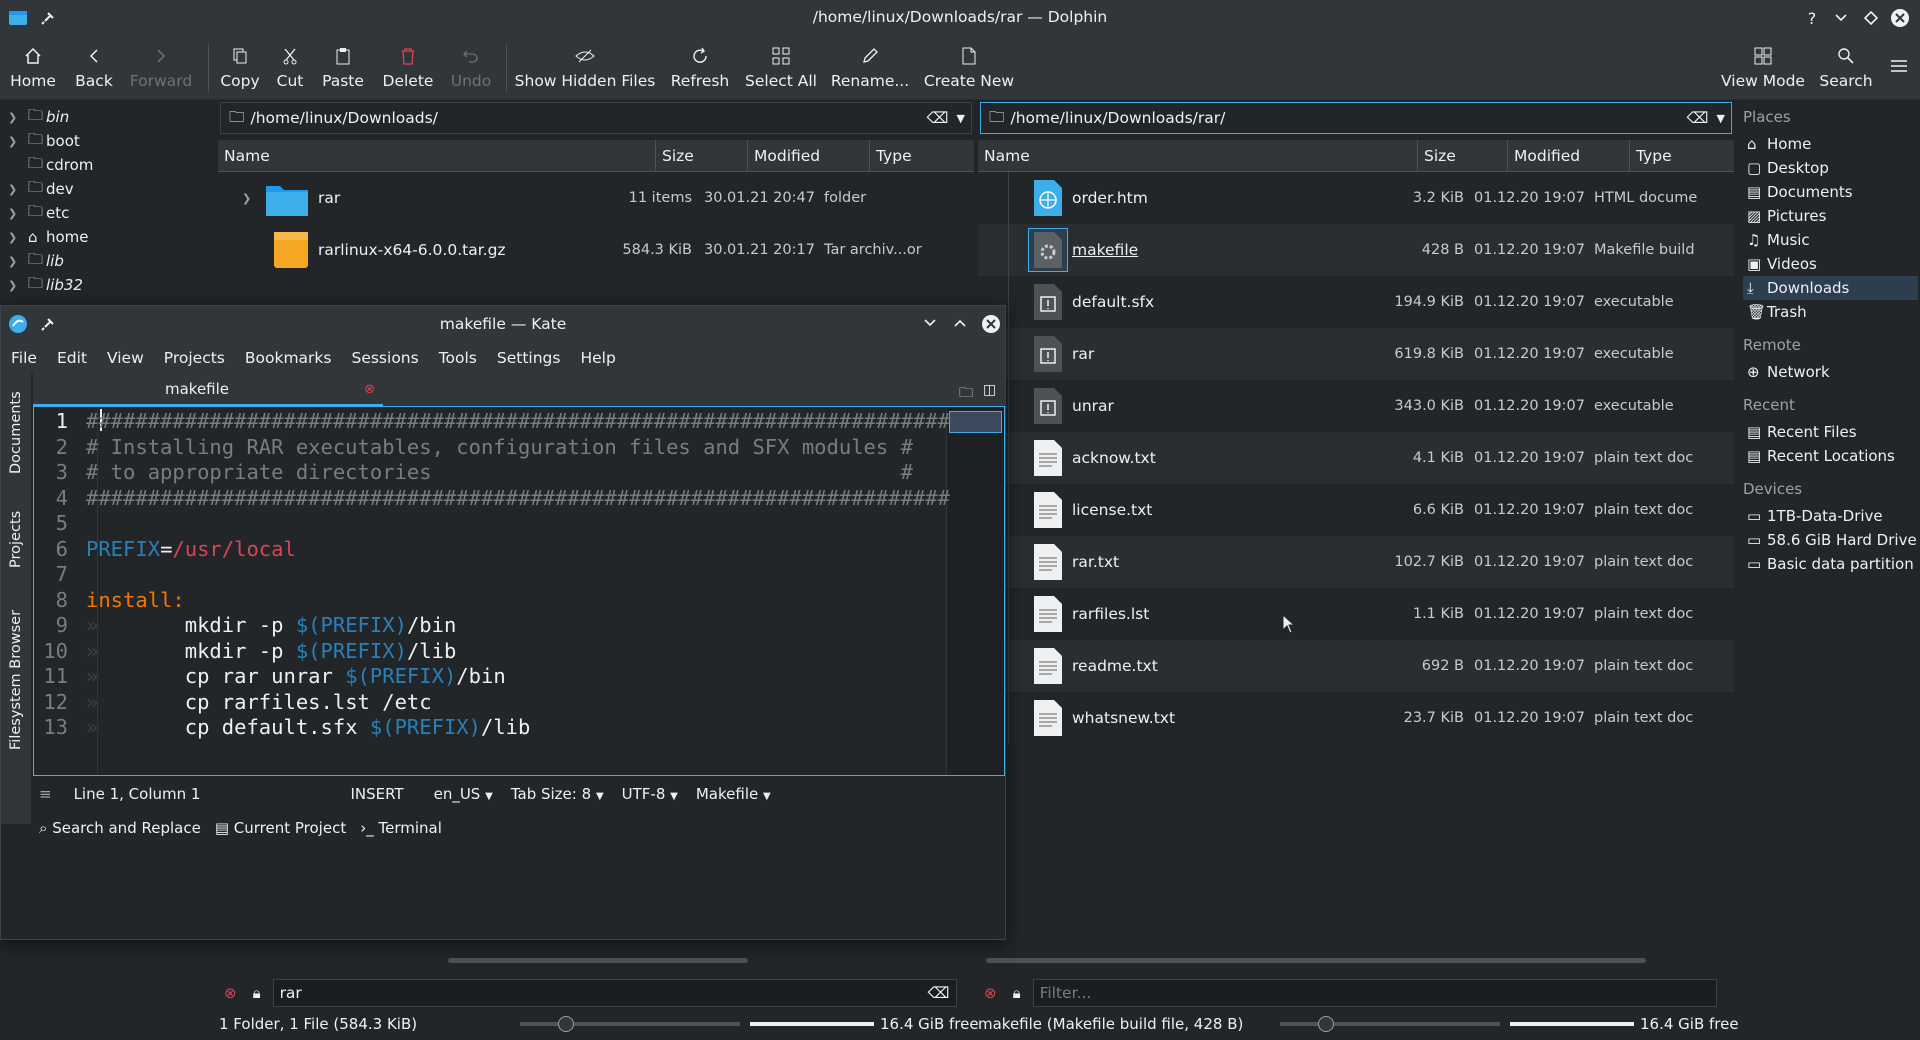 The height and width of the screenshot is (1040, 1920). What do you see at coordinates (597, 358) in the screenshot?
I see `menu-help: Help` at bounding box center [597, 358].